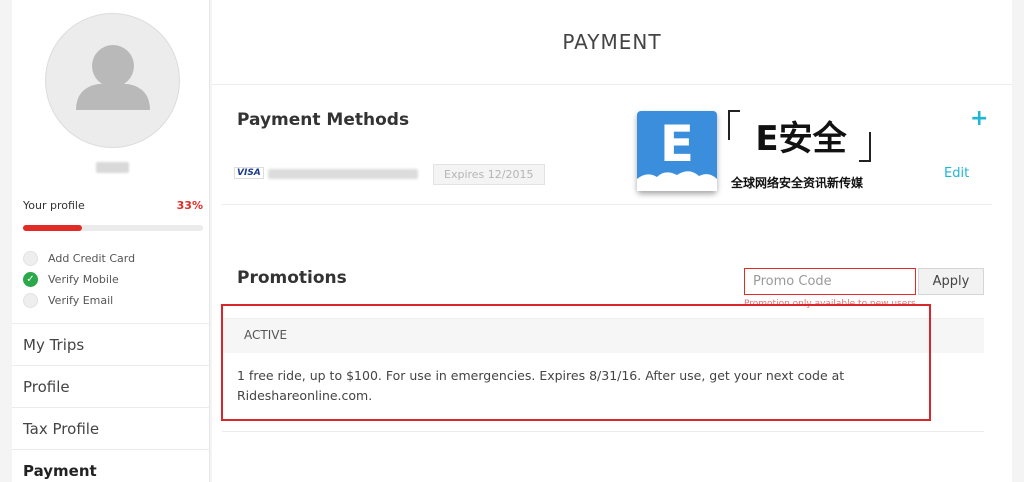  I want to click on watermark-logo: E E安全 全球网络安全资讯新传媒, so click(758, 154).